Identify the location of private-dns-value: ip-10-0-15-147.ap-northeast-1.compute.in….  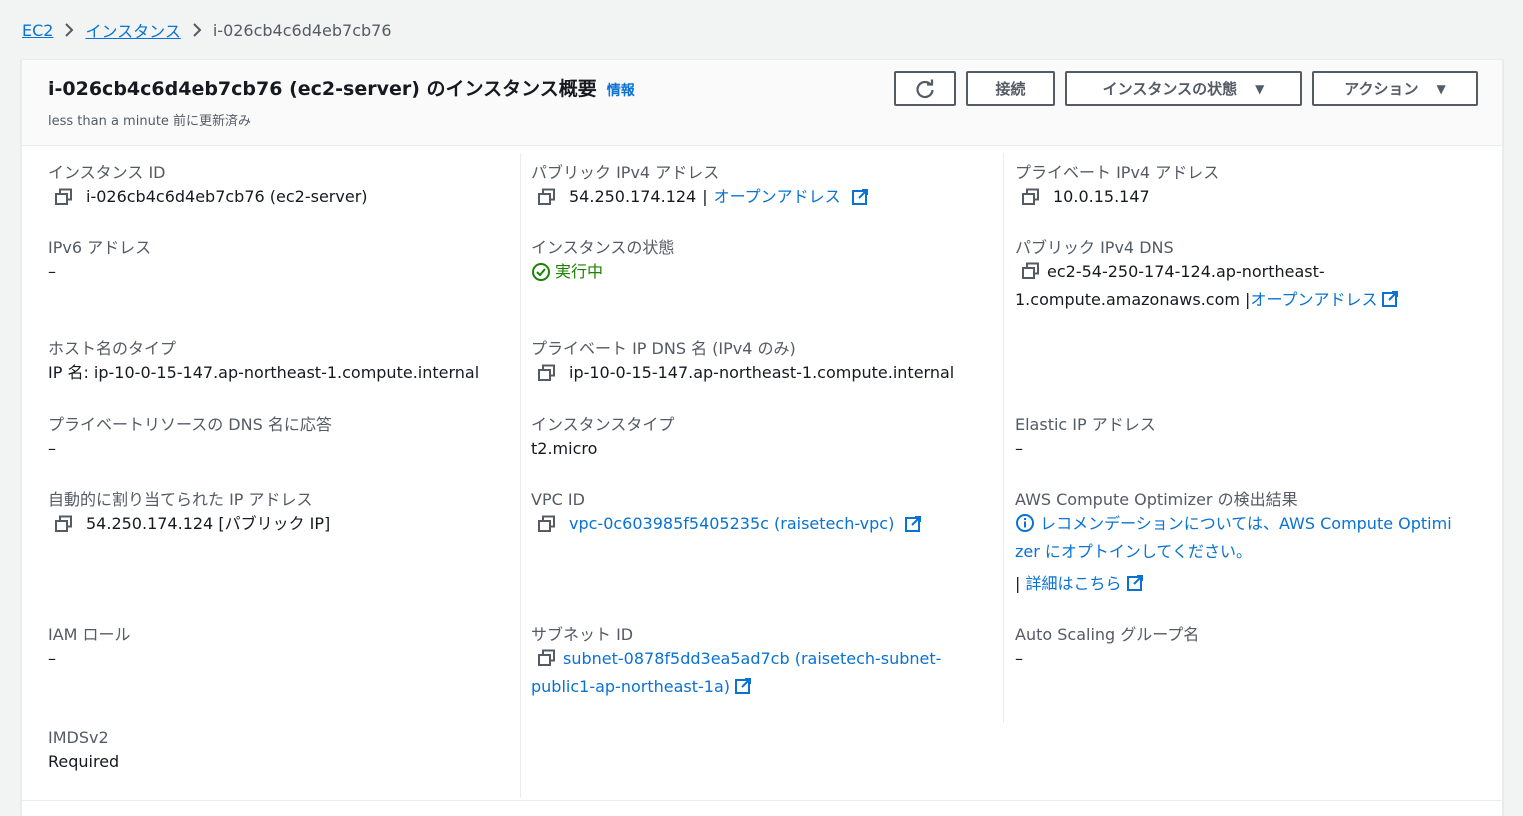
(762, 372).